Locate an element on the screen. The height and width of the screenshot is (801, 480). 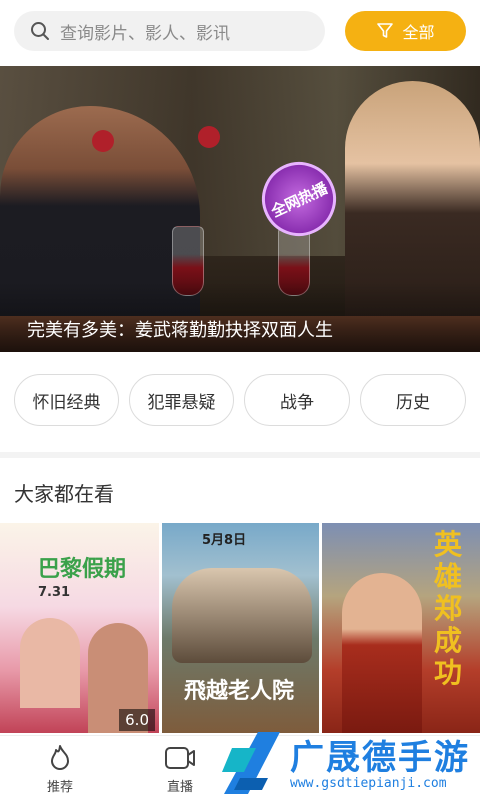
filter-icon is located at coordinates (385, 30).